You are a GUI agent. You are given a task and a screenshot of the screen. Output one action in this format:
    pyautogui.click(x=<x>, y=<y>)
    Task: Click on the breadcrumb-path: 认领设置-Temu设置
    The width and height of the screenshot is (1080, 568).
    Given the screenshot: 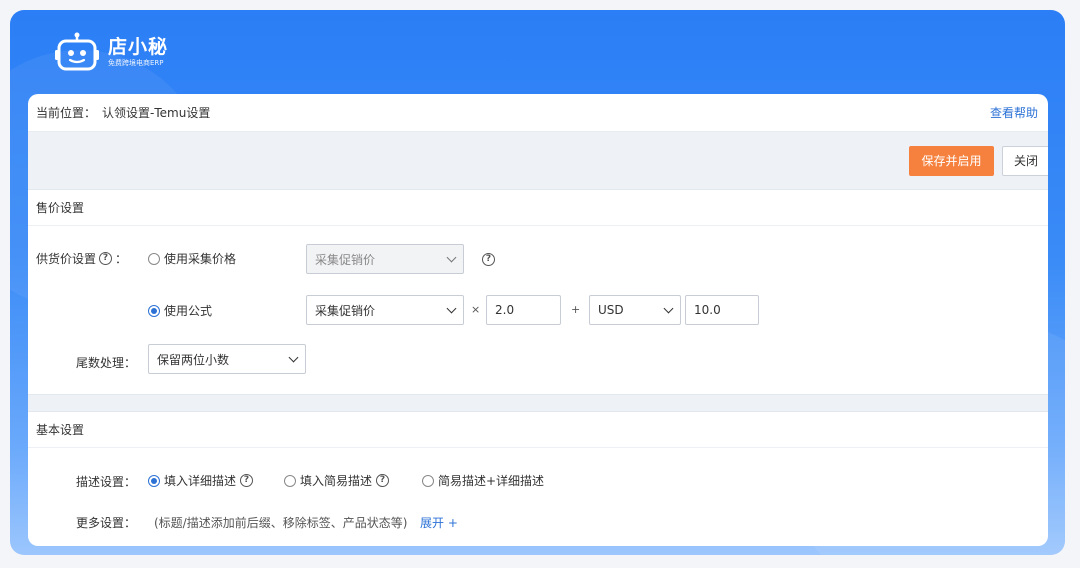 What is the action you would take?
    pyautogui.click(x=156, y=113)
    